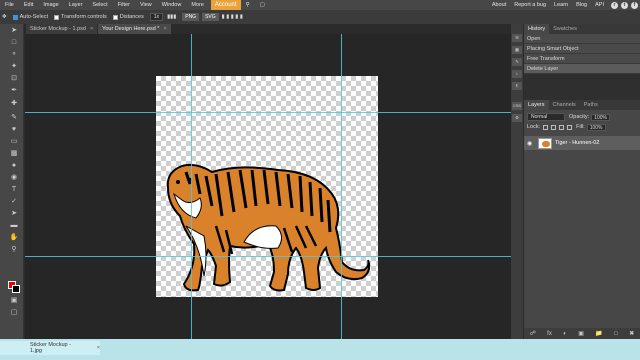  What do you see at coordinates (546, 127) in the screenshot?
I see `lock-transparency-icon` at bounding box center [546, 127].